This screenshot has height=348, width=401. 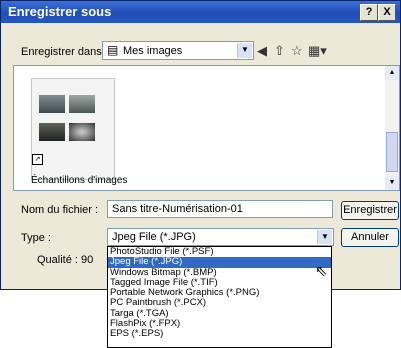 I want to click on back-icon: ◀, so click(x=262, y=51).